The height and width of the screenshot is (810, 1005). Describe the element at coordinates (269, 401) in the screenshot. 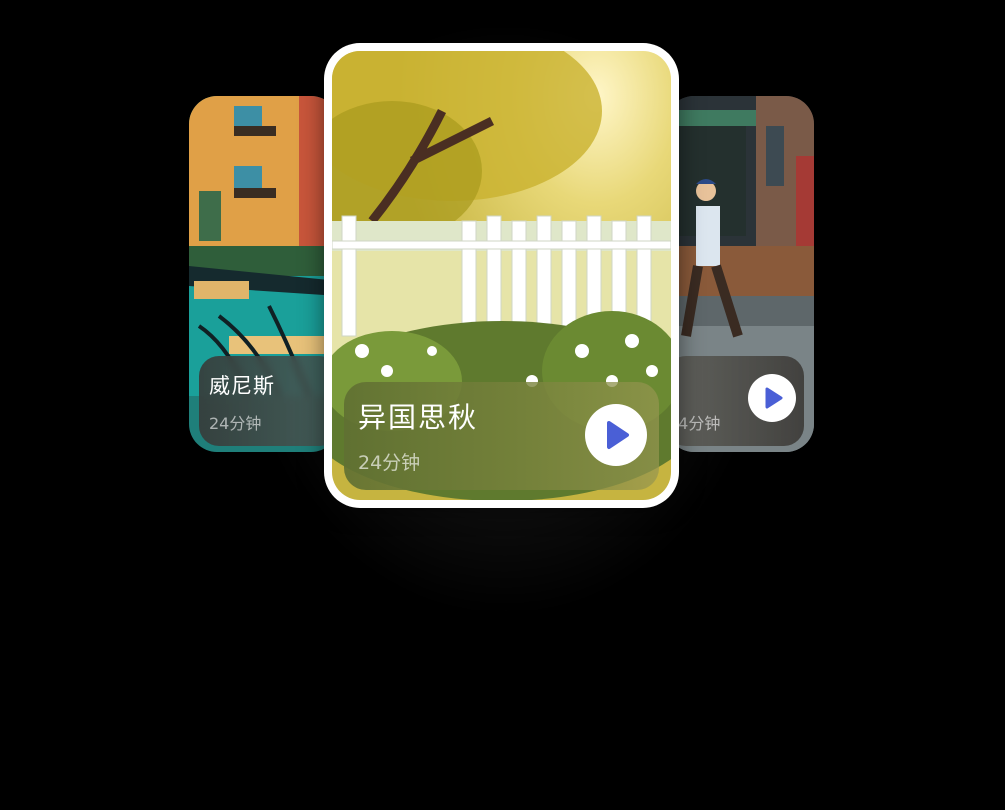

I see `card-info-panel: 威尼斯 24分钟` at that location.